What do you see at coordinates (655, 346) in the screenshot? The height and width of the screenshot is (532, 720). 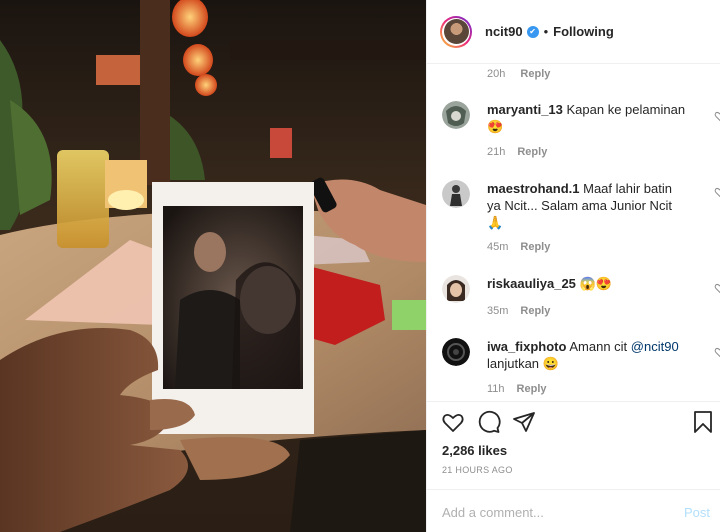 I see `comment-mention-link: @ncit90` at bounding box center [655, 346].